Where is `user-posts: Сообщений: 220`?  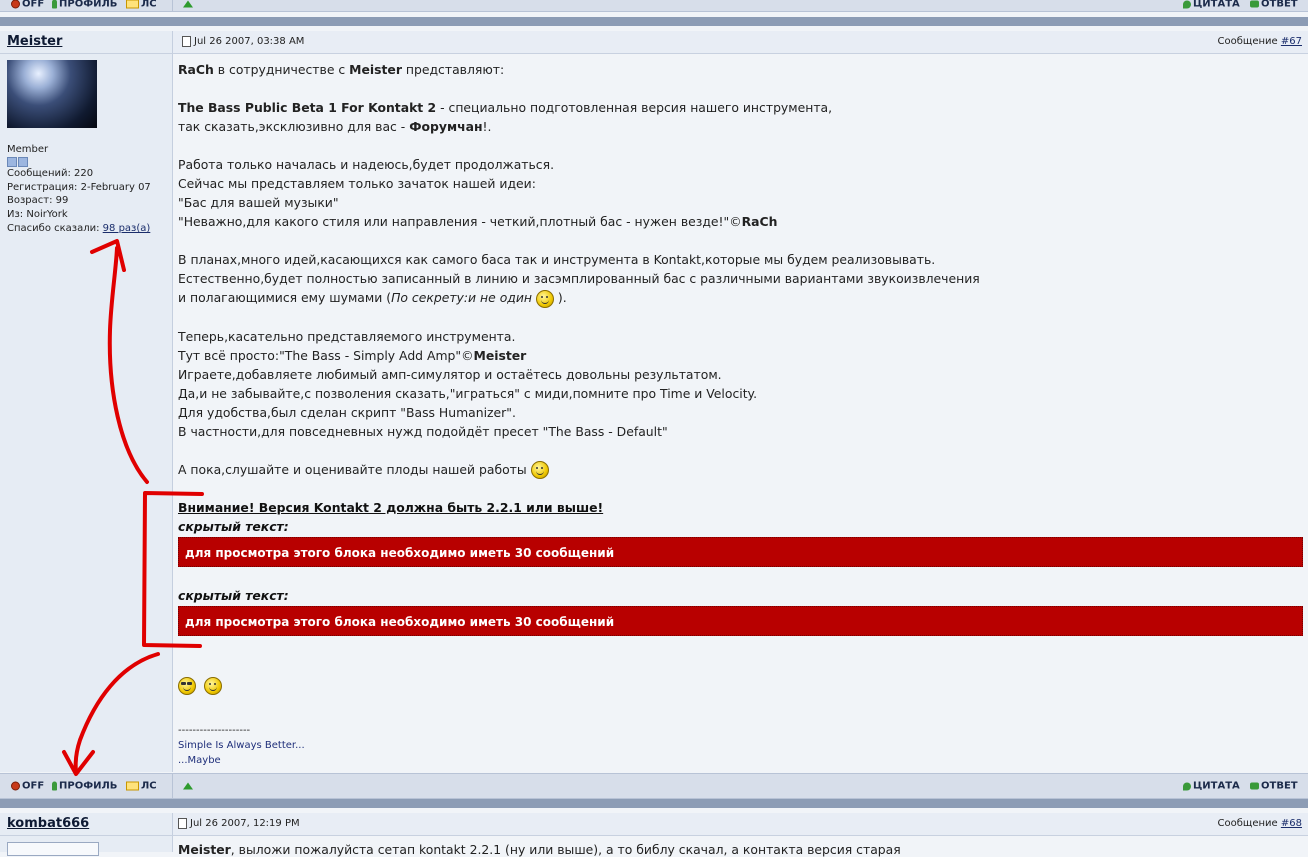 user-posts: Сообщений: 220 is located at coordinates (50, 173).